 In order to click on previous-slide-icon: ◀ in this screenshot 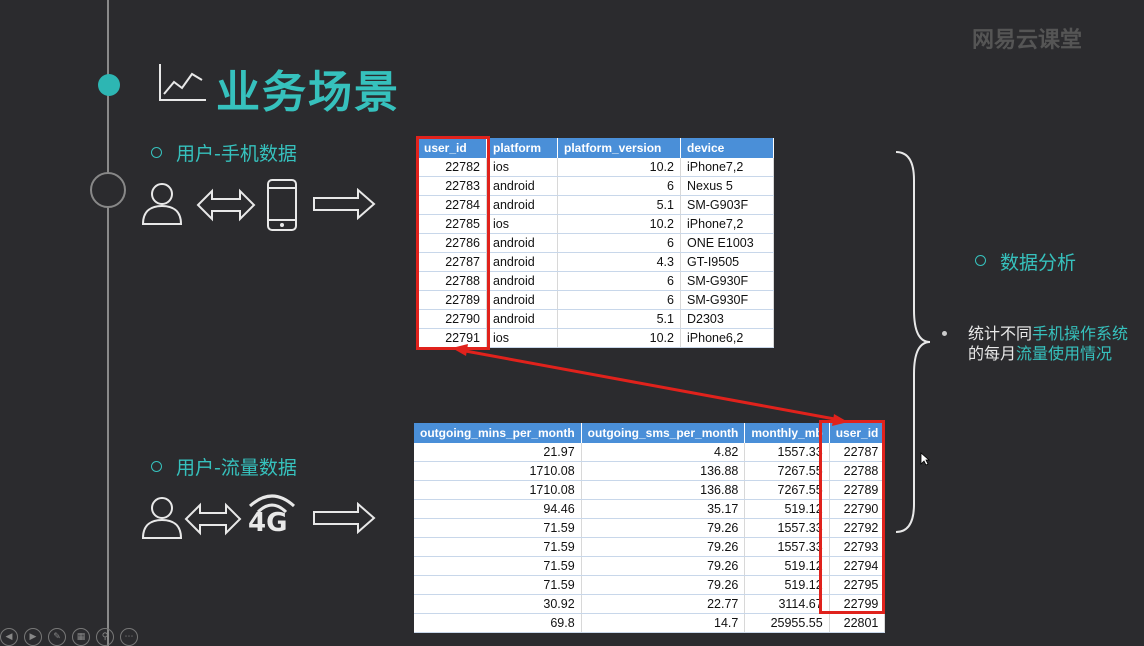, I will do `click(9, 637)`.